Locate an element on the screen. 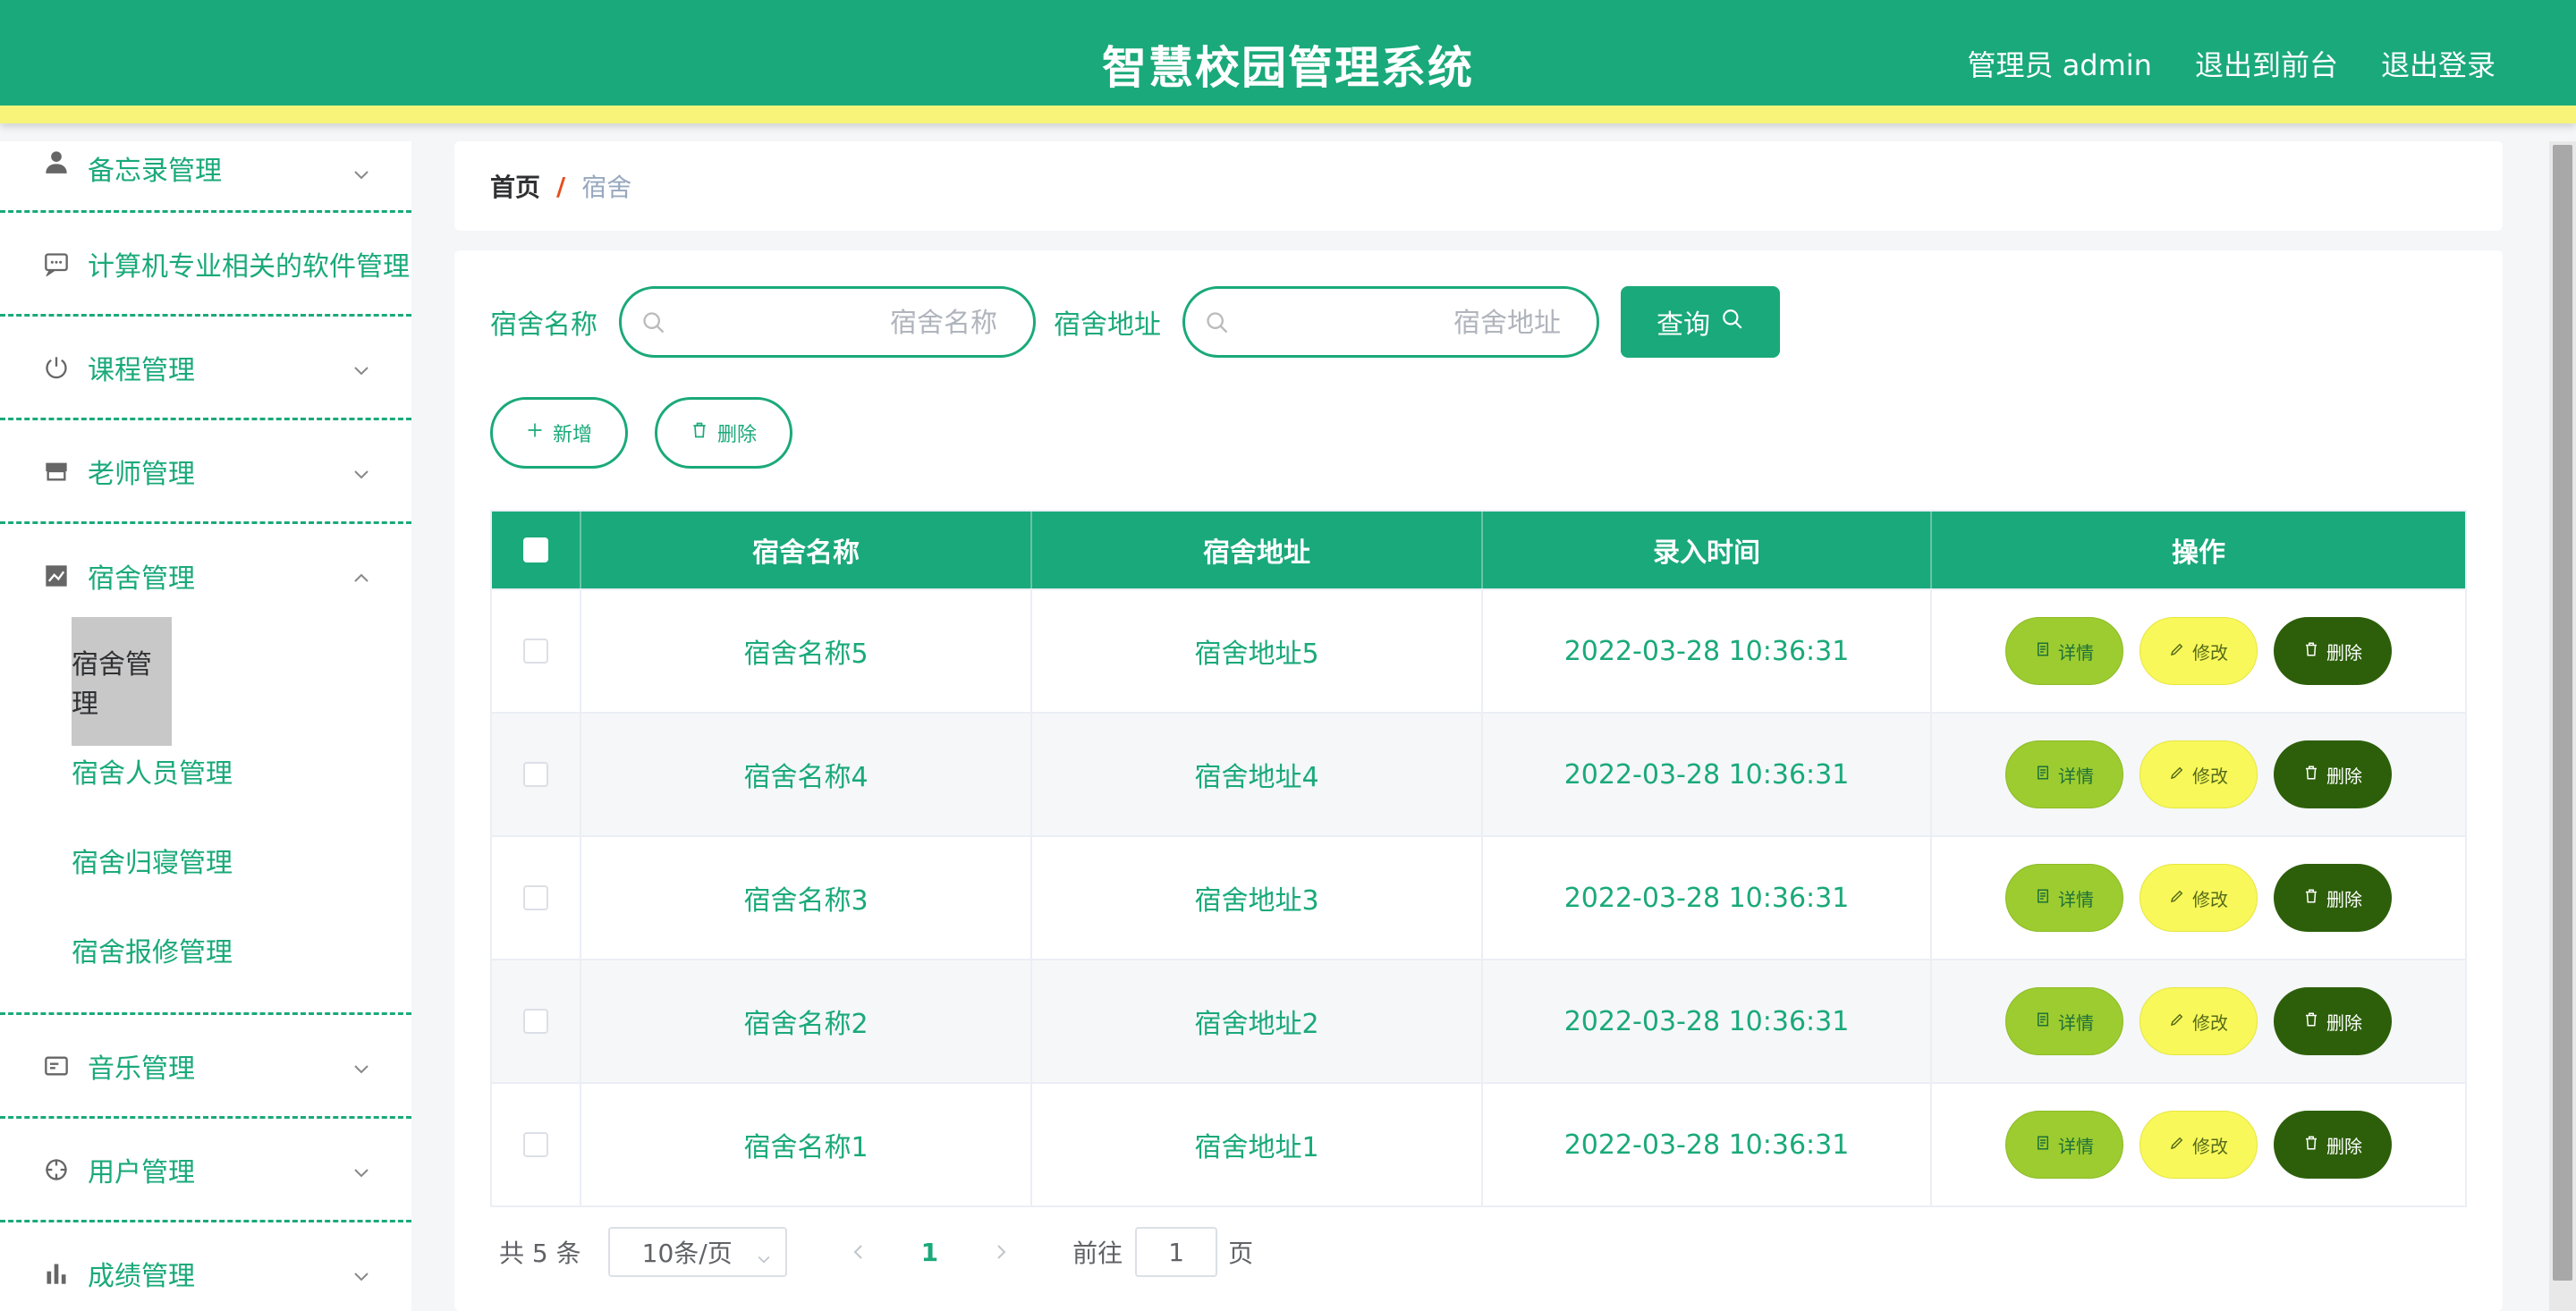 The width and height of the screenshot is (2576, 1311). query-button-label: 查询 is located at coordinates (1683, 325).